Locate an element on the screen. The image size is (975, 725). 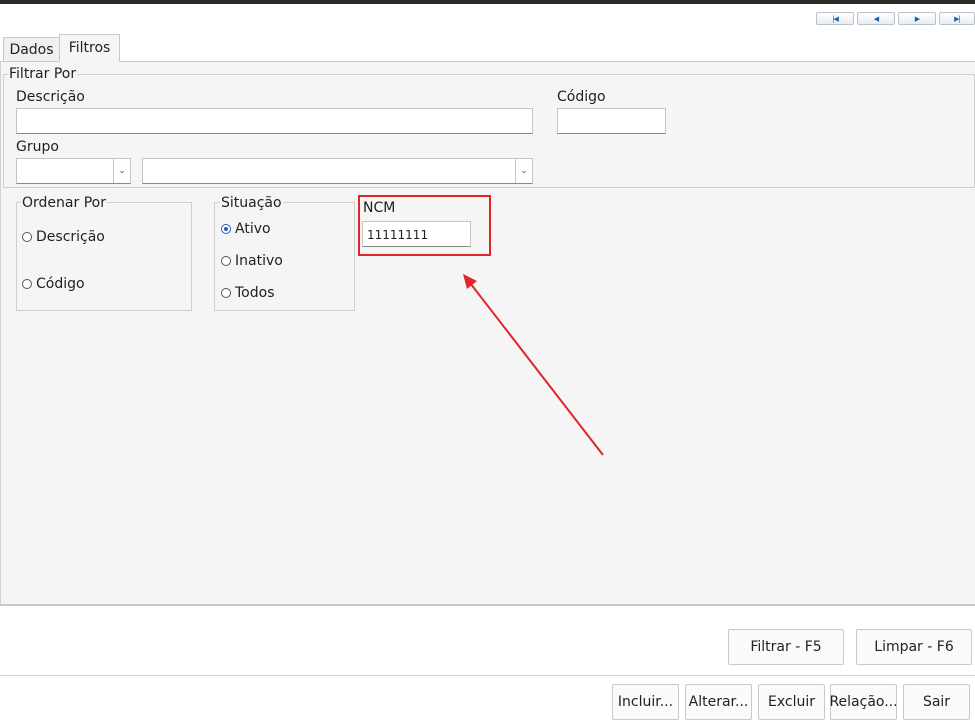
descricao-input is located at coordinates (274, 121).